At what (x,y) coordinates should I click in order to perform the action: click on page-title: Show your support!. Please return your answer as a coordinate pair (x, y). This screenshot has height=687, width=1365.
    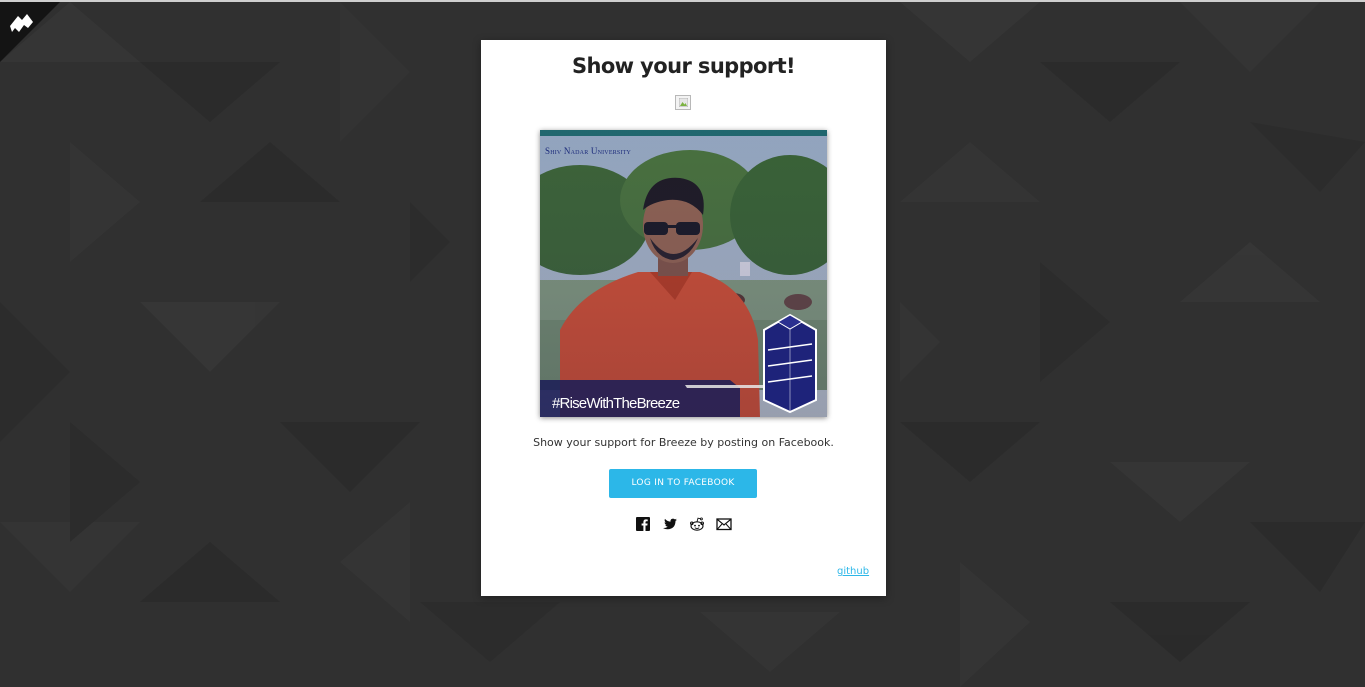
    Looking at the image, I should click on (683, 66).